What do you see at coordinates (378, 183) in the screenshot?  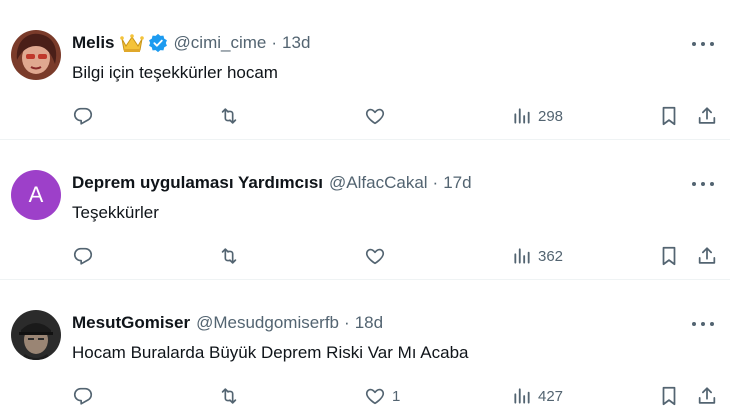 I see `user-handle: @AlfacCakal` at bounding box center [378, 183].